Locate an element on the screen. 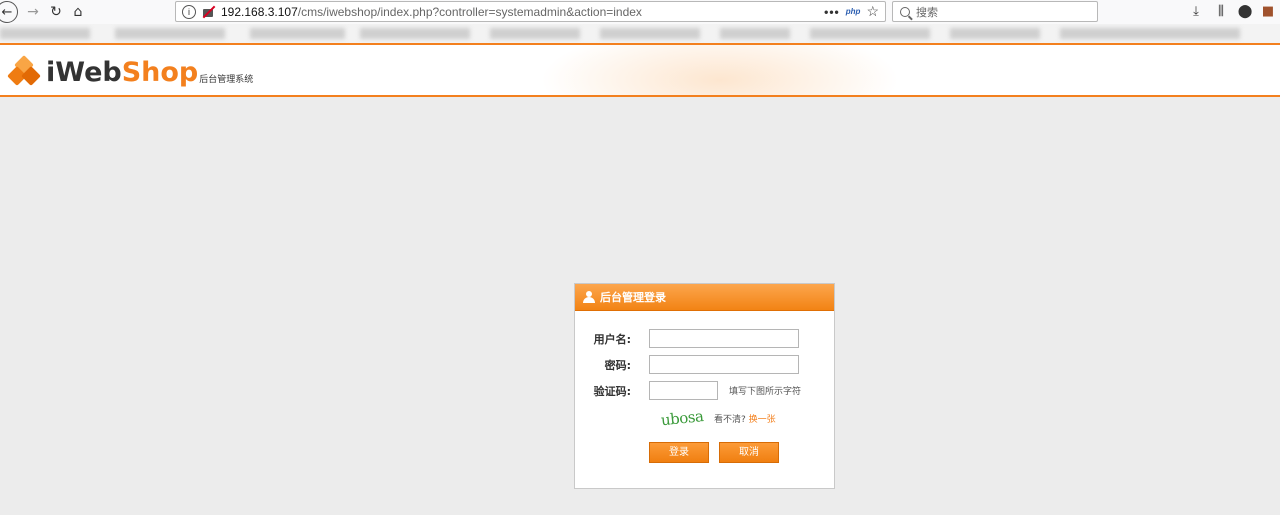 The width and height of the screenshot is (1280, 515). reload-icon: ↻ is located at coordinates (56, 12).